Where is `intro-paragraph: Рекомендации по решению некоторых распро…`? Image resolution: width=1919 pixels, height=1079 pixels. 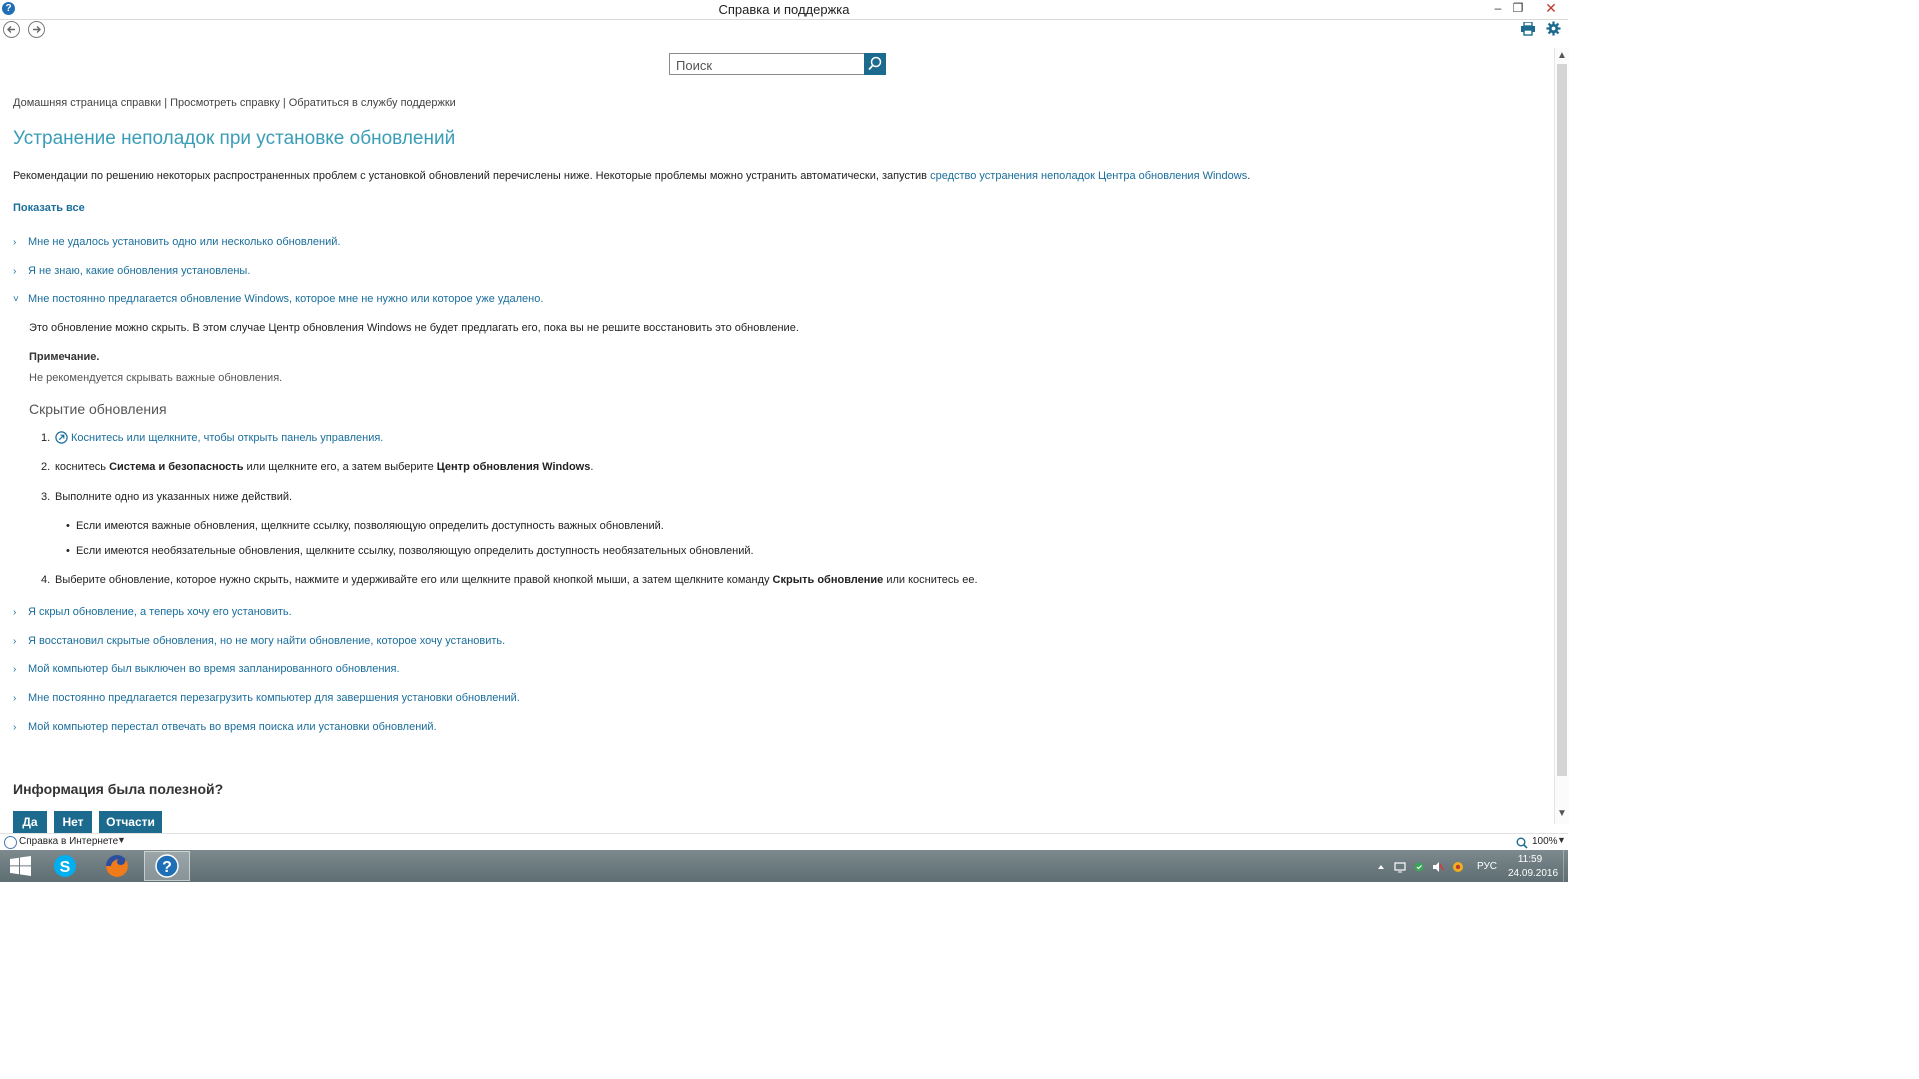
intro-paragraph: Рекомендации по решению некоторых распро… is located at coordinates (631, 176).